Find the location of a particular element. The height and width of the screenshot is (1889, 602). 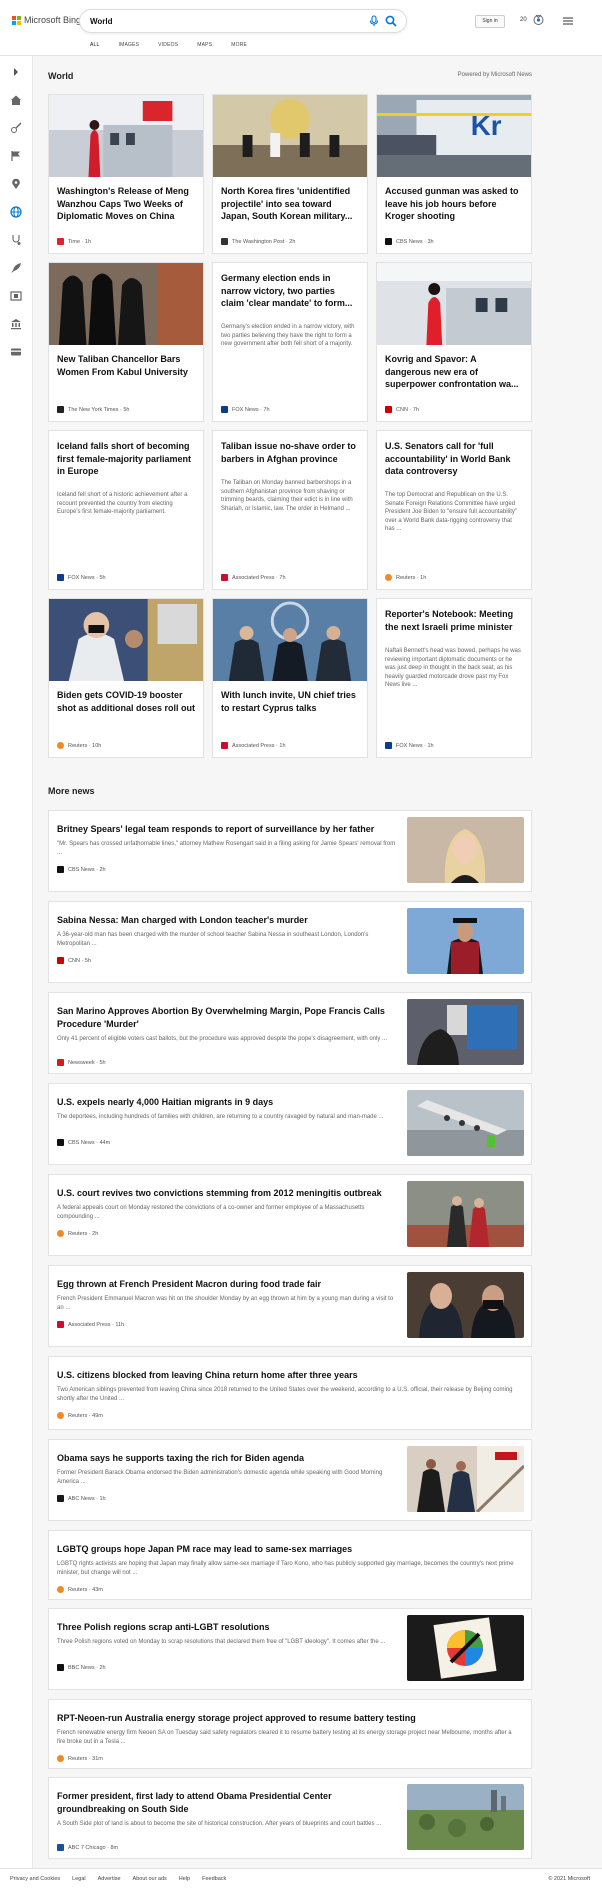

tab-maps: MAPS is located at coordinates (204, 45).